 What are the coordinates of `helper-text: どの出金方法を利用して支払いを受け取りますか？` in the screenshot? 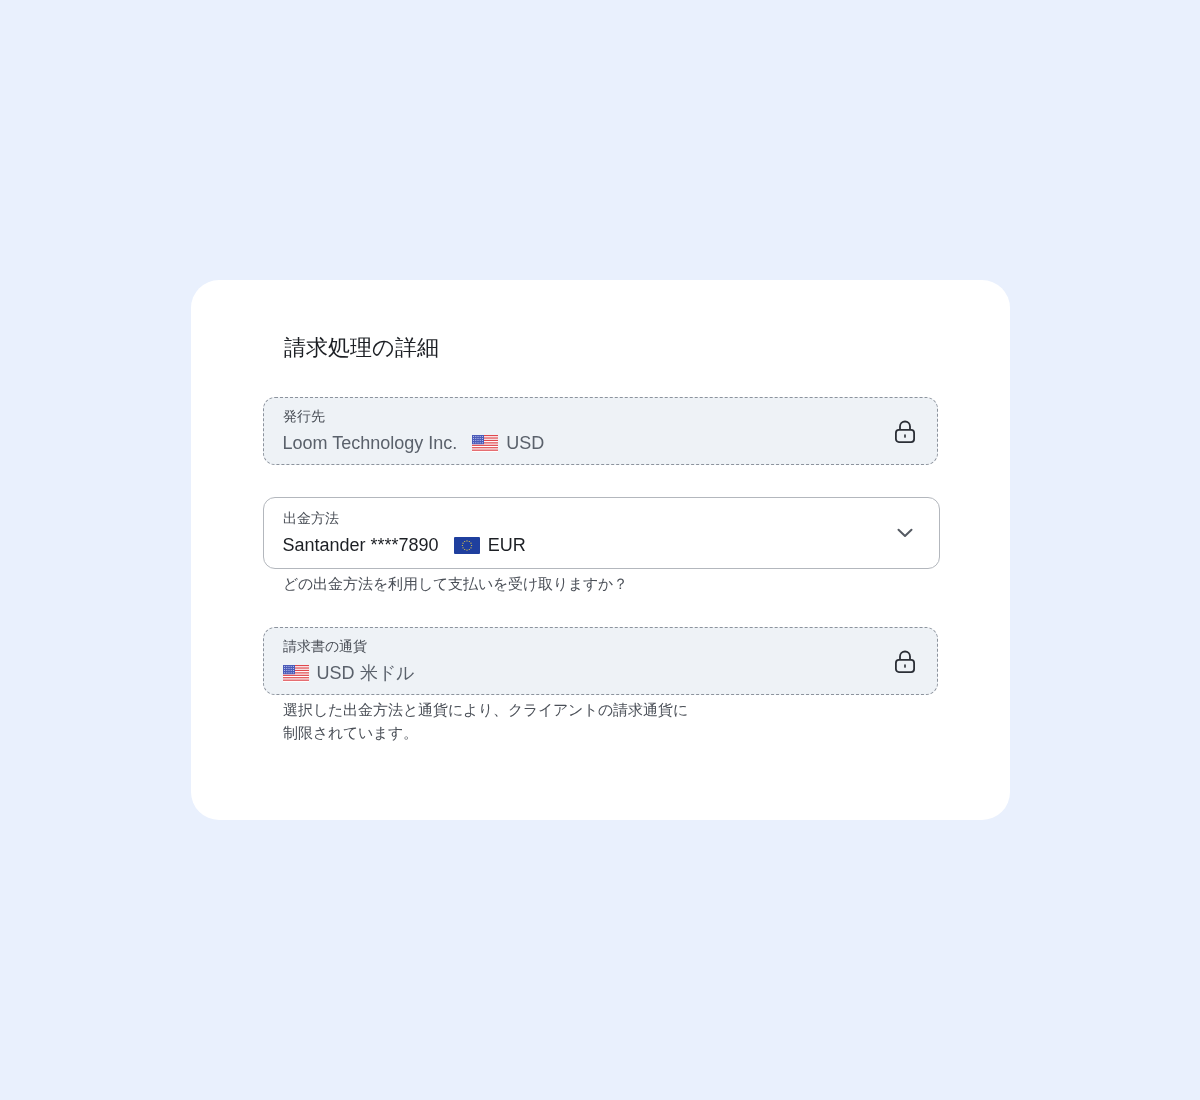 It's located at (455, 584).